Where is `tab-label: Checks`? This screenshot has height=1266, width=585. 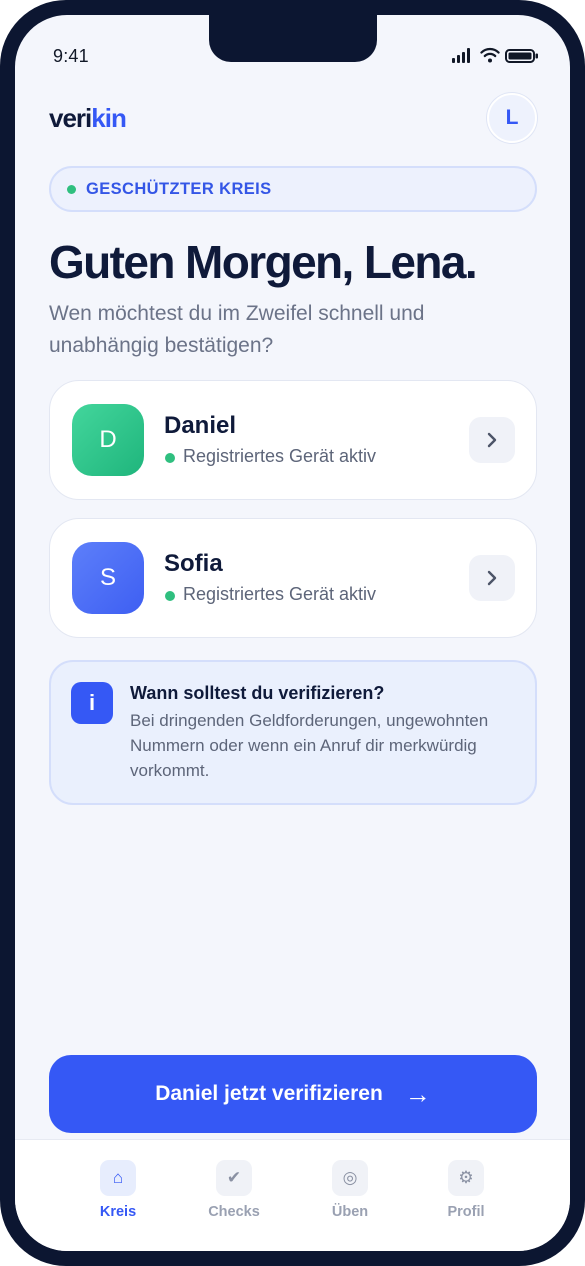 tab-label: Checks is located at coordinates (234, 1212).